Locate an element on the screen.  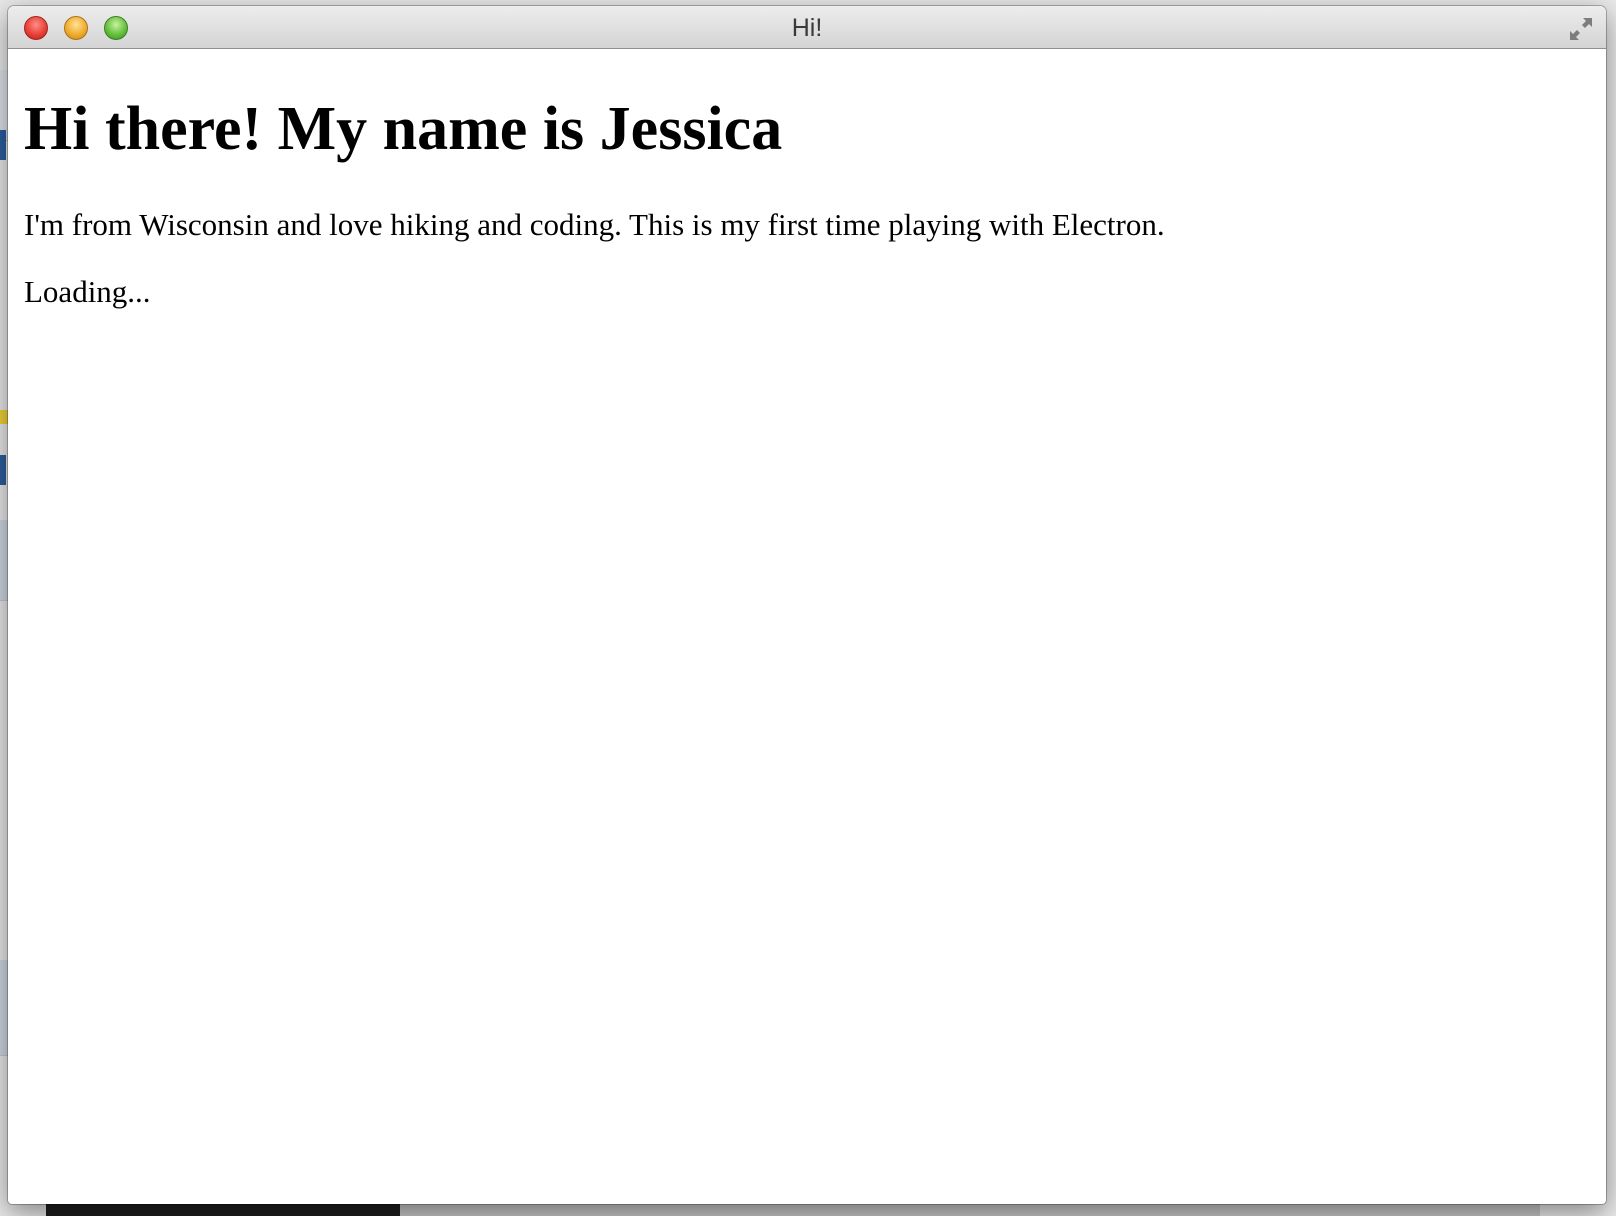
window-title: Hi! is located at coordinates (807, 28).